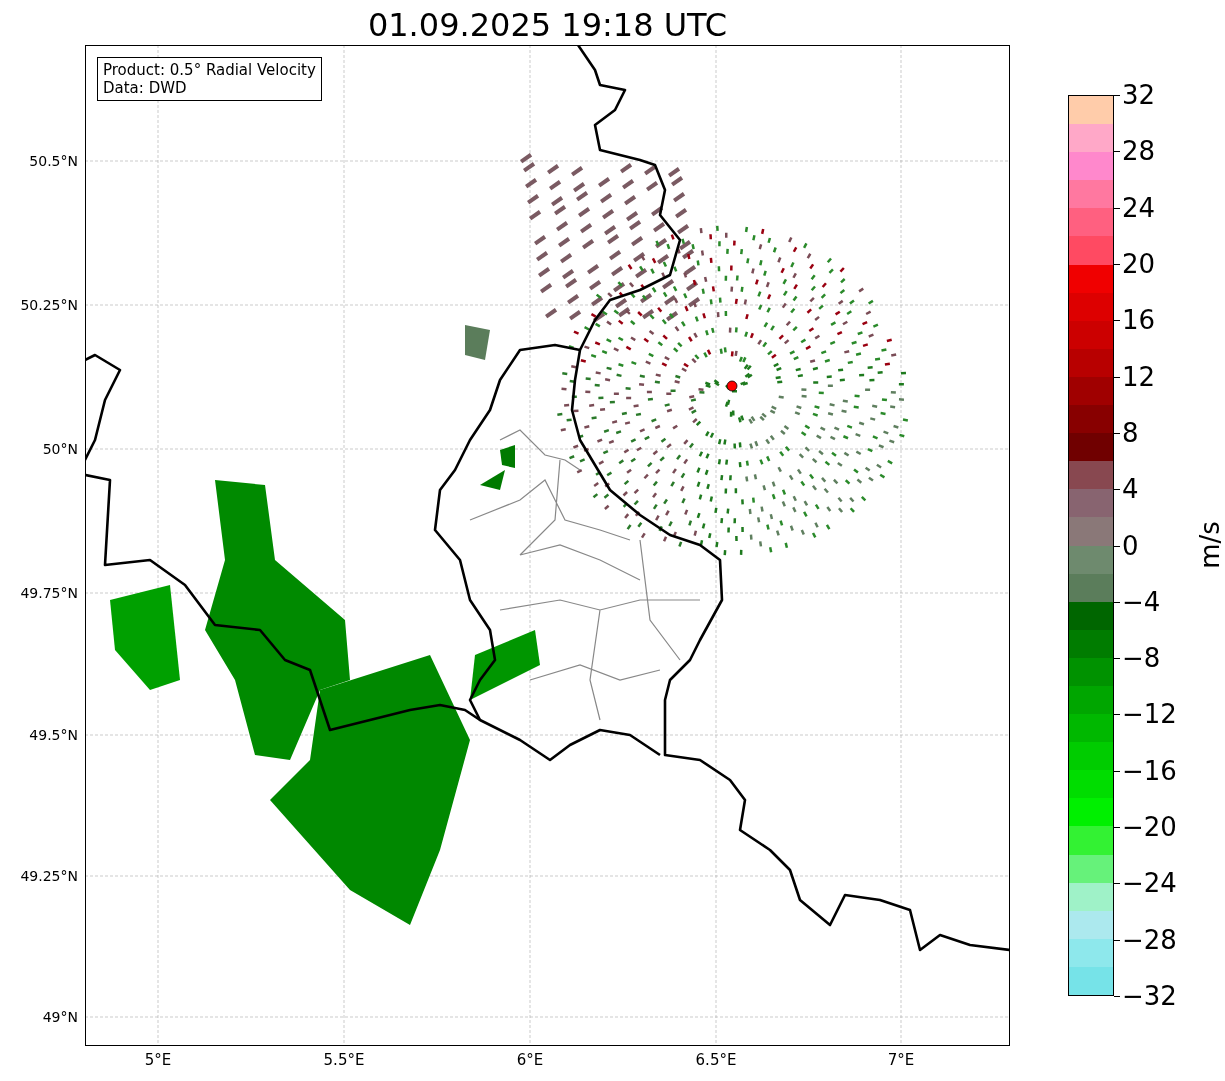  What do you see at coordinates (344, 1060) in the screenshot?
I see `longitude-label: 5.5°E` at bounding box center [344, 1060].